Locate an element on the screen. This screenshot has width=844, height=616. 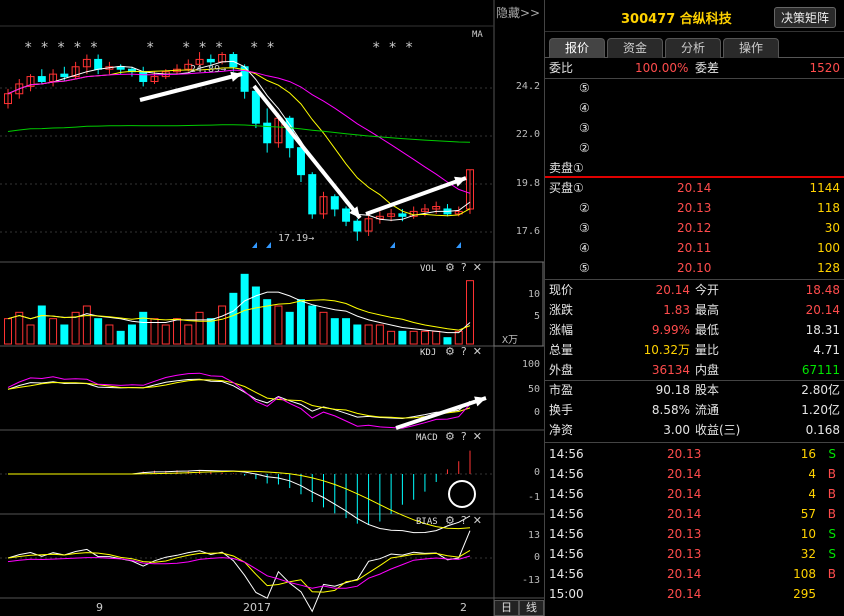
period-line-button: 线 is located at coordinates (531, 608).